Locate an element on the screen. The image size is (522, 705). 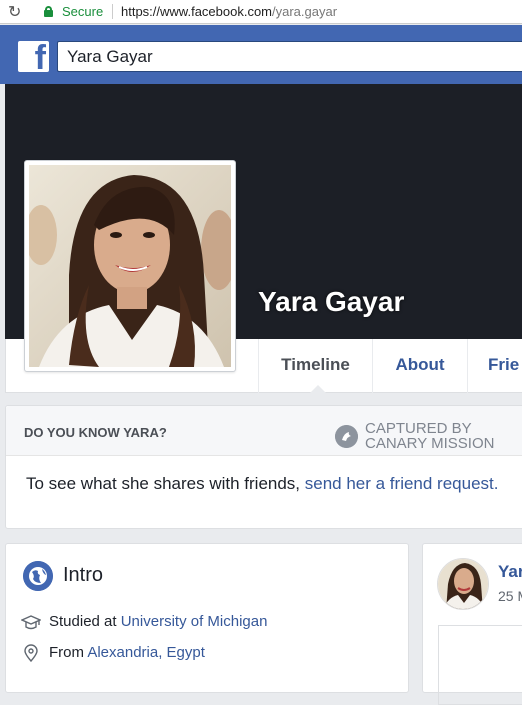
from-row: From Alexandria, Egypt is located at coordinates (113, 653).